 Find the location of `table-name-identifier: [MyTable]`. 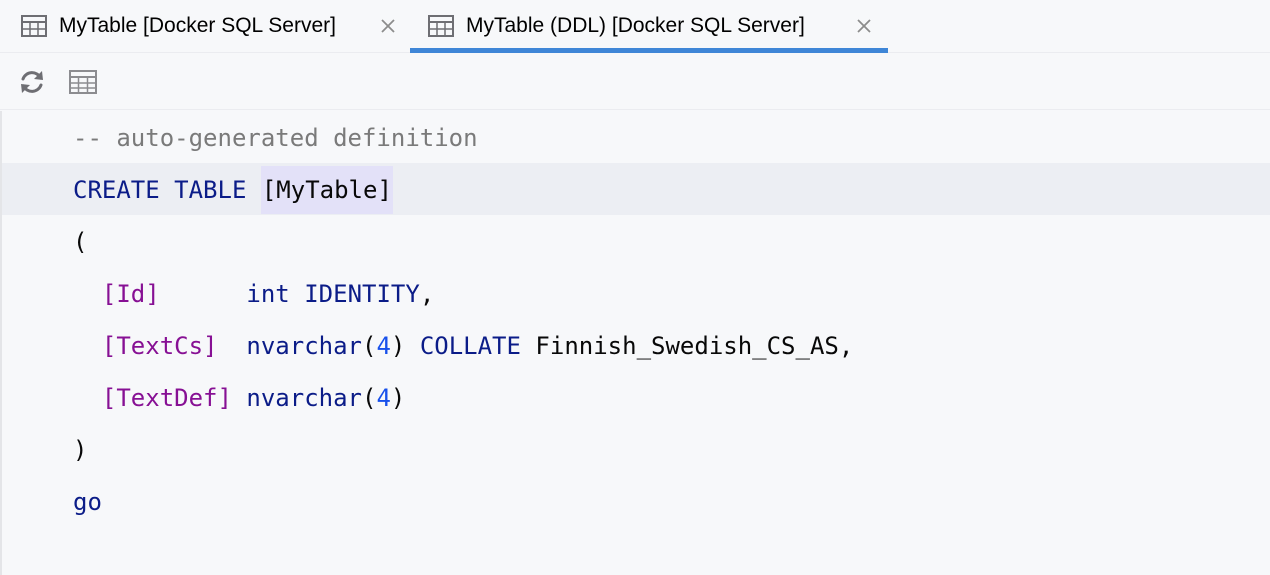

table-name-identifier: [MyTable] is located at coordinates (326, 190).